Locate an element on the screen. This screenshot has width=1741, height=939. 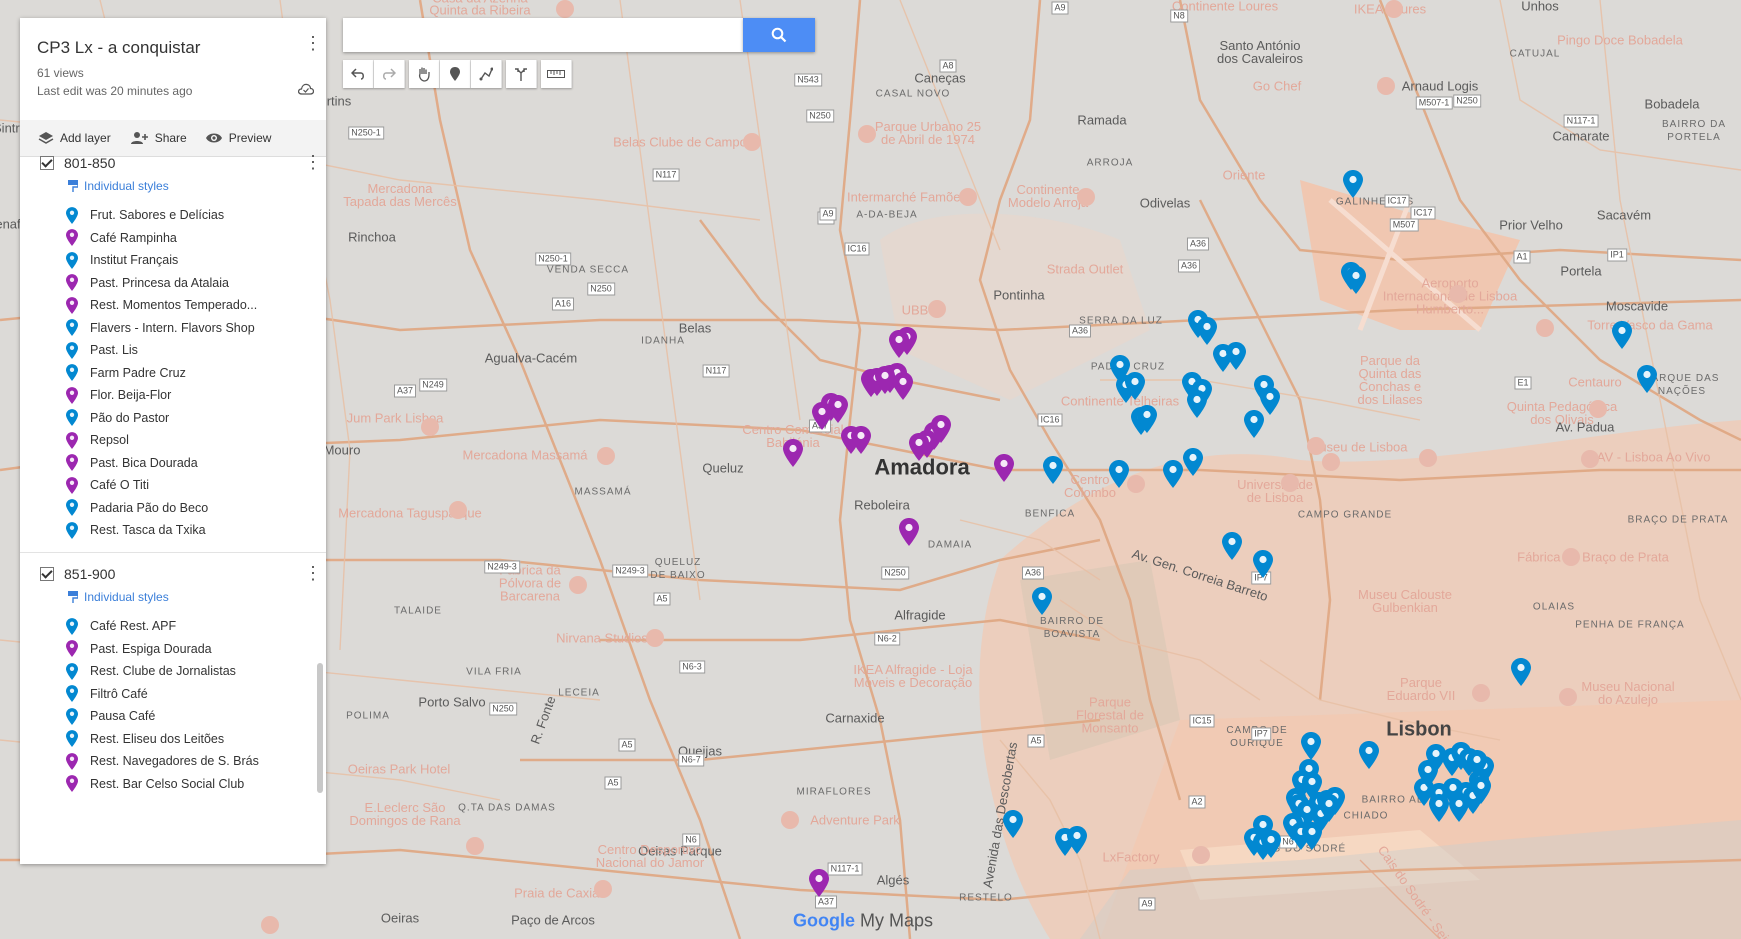
layer-list-item: Rest. Clube de Jornalistas is located at coordinates (151, 671).